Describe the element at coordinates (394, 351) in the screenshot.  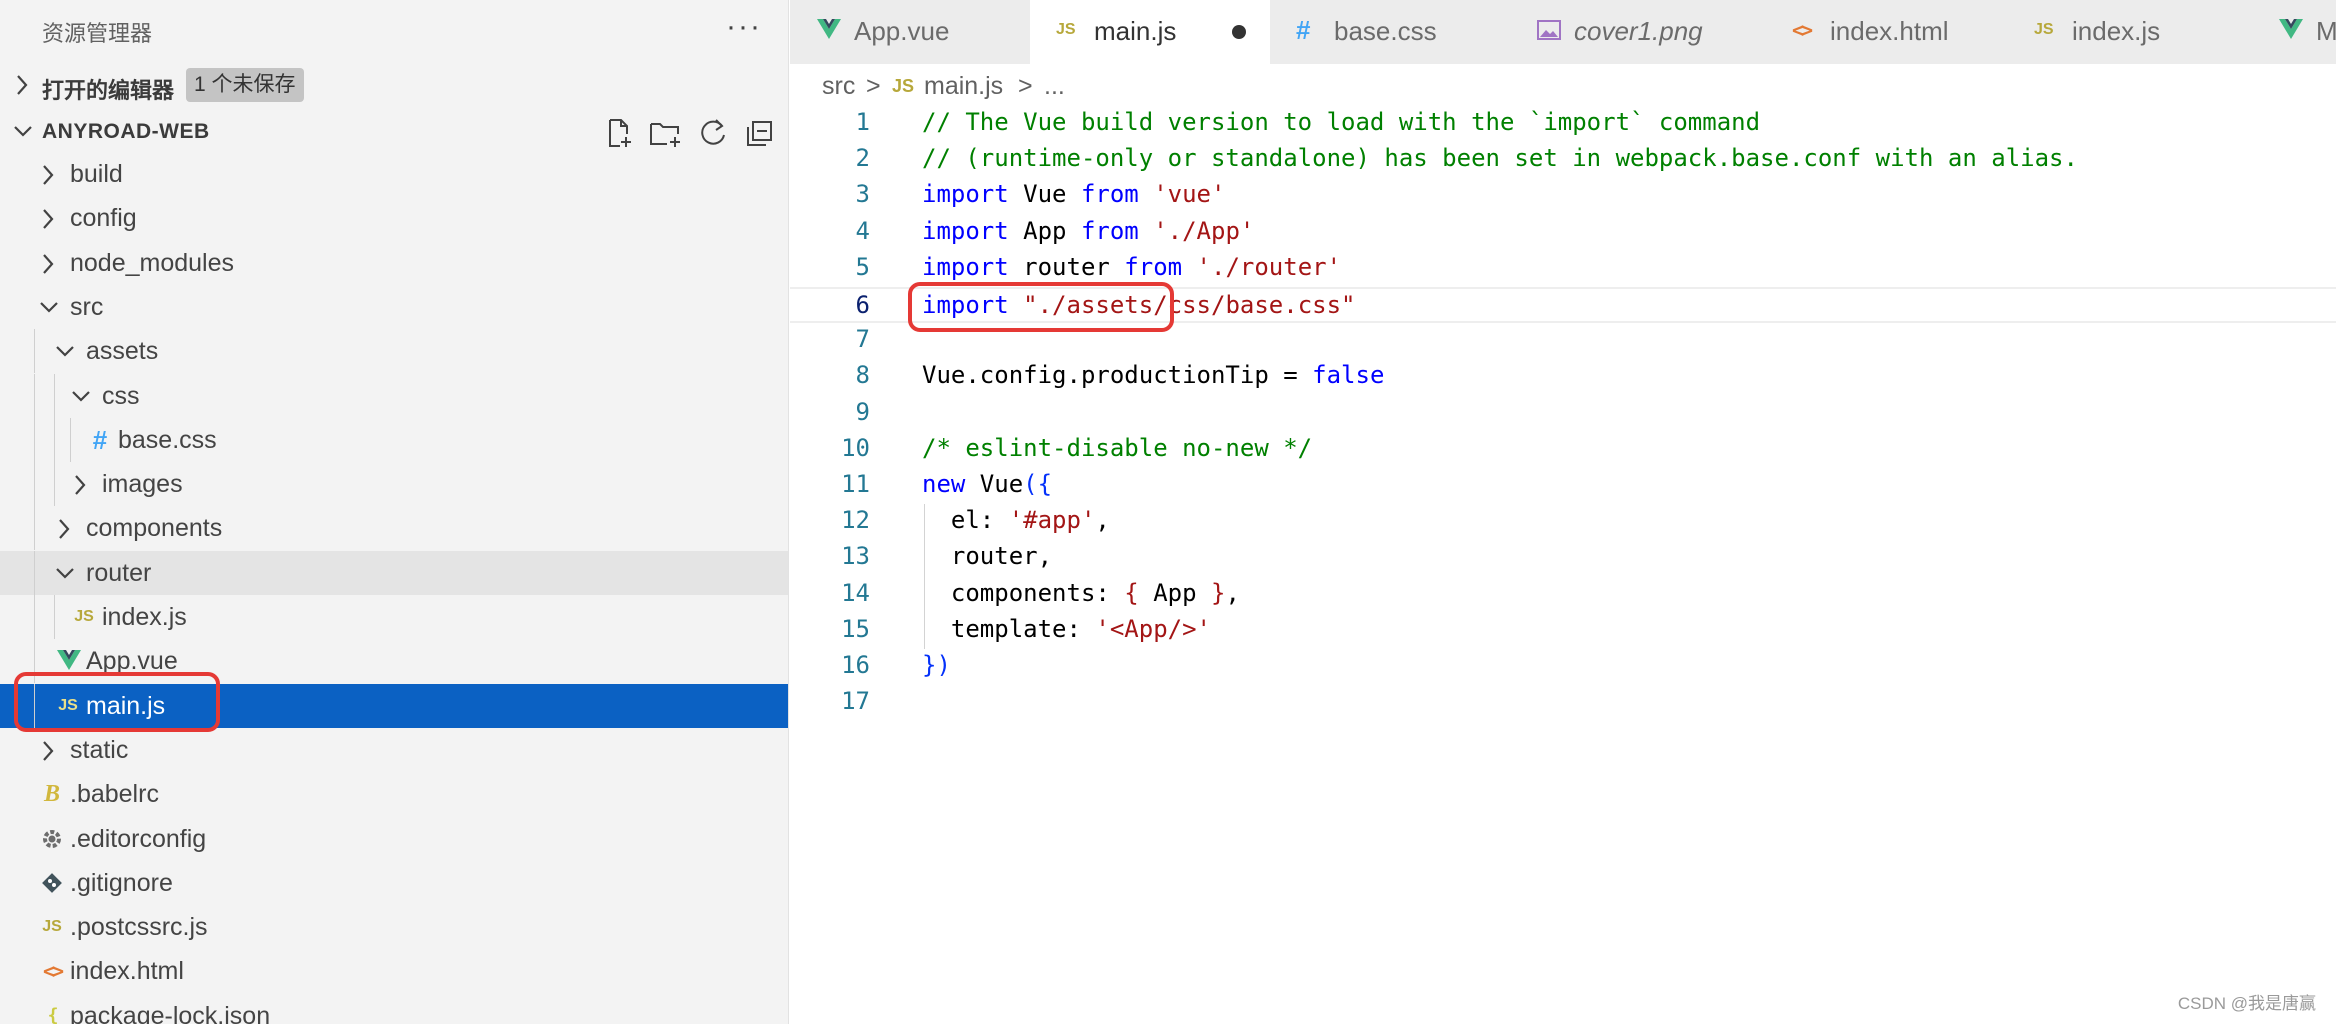
I see `tree-folder-assets: assets` at that location.